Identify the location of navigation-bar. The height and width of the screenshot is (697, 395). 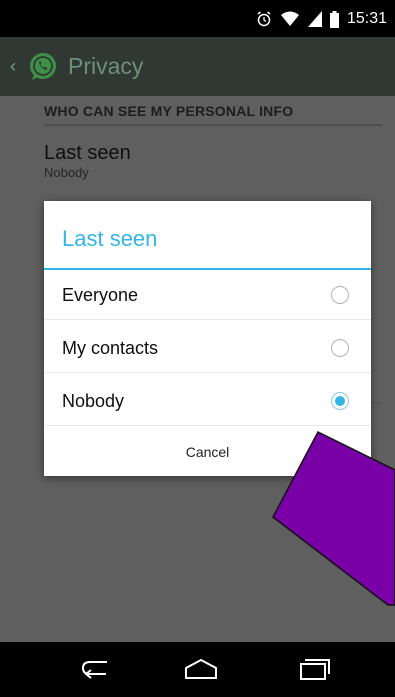
(197, 669).